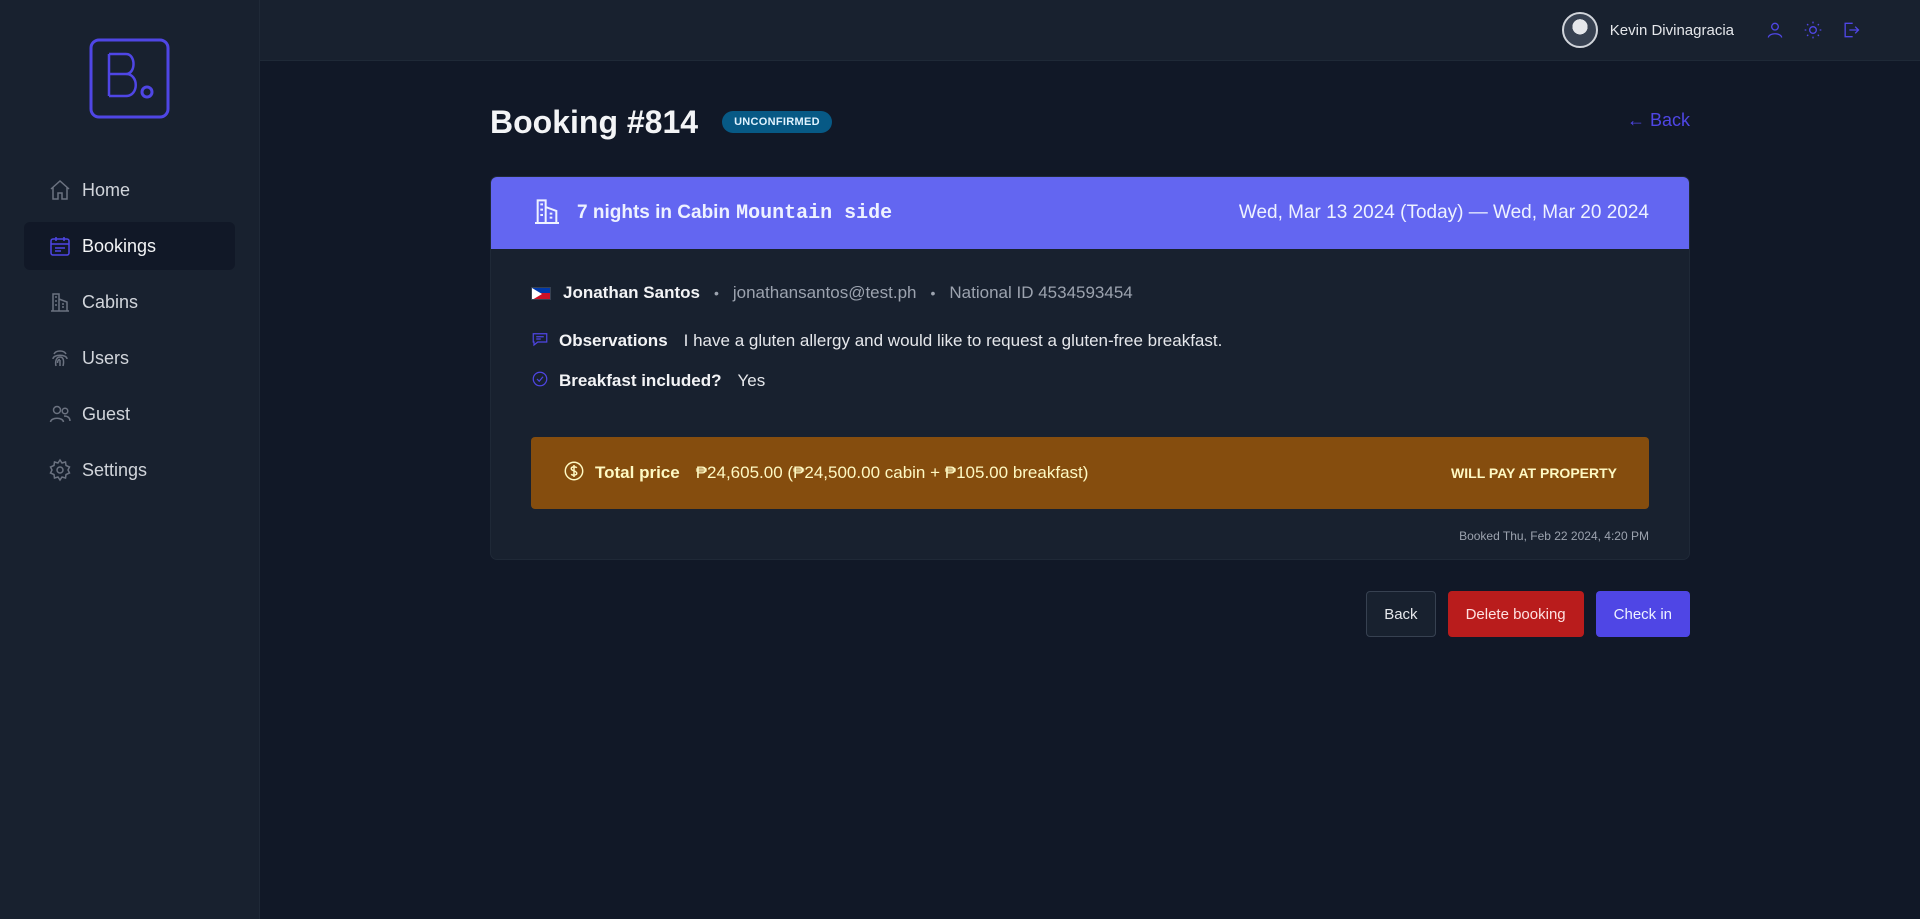 The height and width of the screenshot is (919, 1920). What do you see at coordinates (777, 122) in the screenshot?
I see `status-badge: unconfirmed` at bounding box center [777, 122].